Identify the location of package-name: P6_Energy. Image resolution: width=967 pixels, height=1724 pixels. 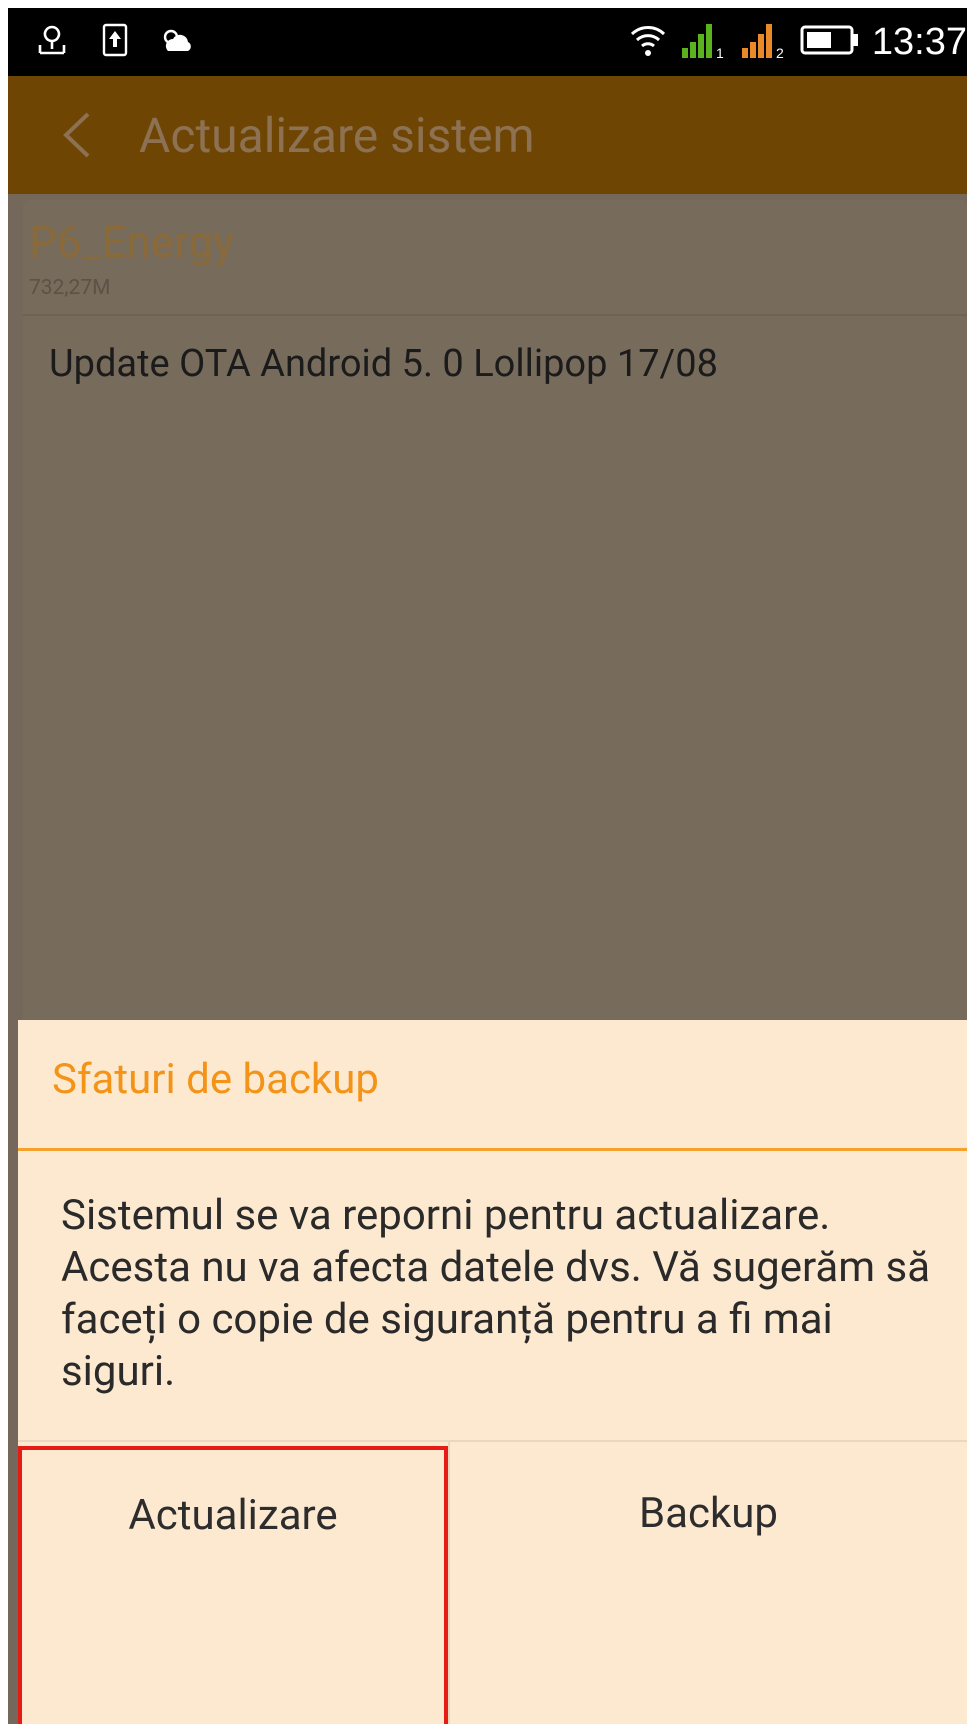
(132, 242).